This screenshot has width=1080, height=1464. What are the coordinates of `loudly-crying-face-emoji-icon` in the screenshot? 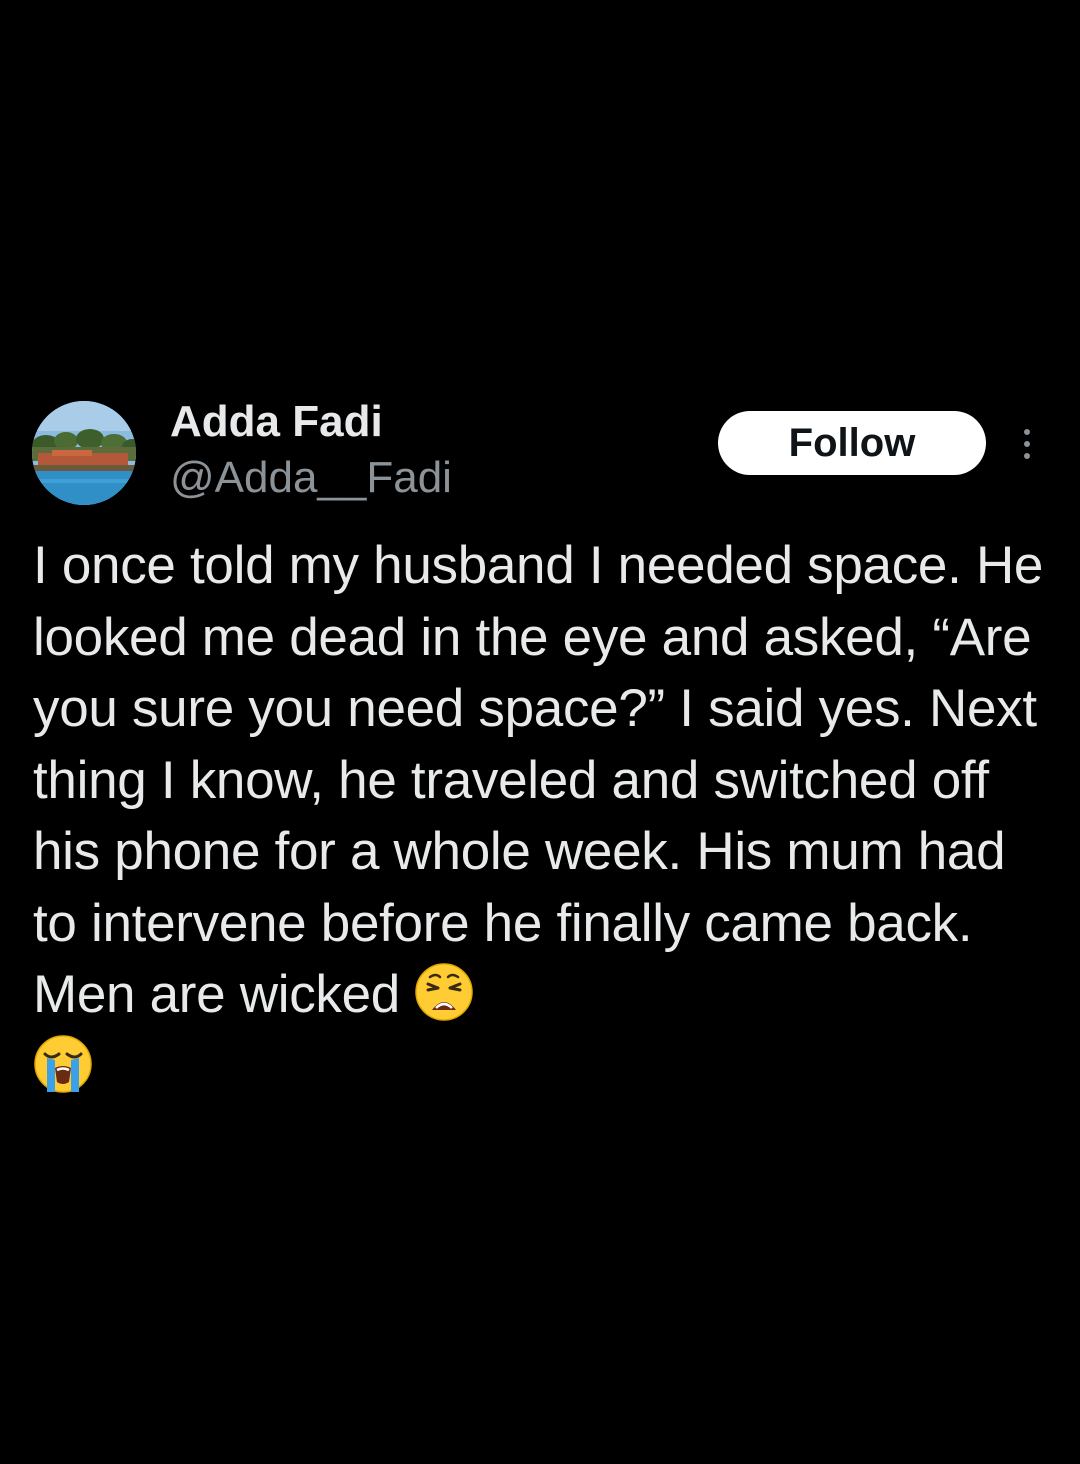 It's located at (63, 1064).